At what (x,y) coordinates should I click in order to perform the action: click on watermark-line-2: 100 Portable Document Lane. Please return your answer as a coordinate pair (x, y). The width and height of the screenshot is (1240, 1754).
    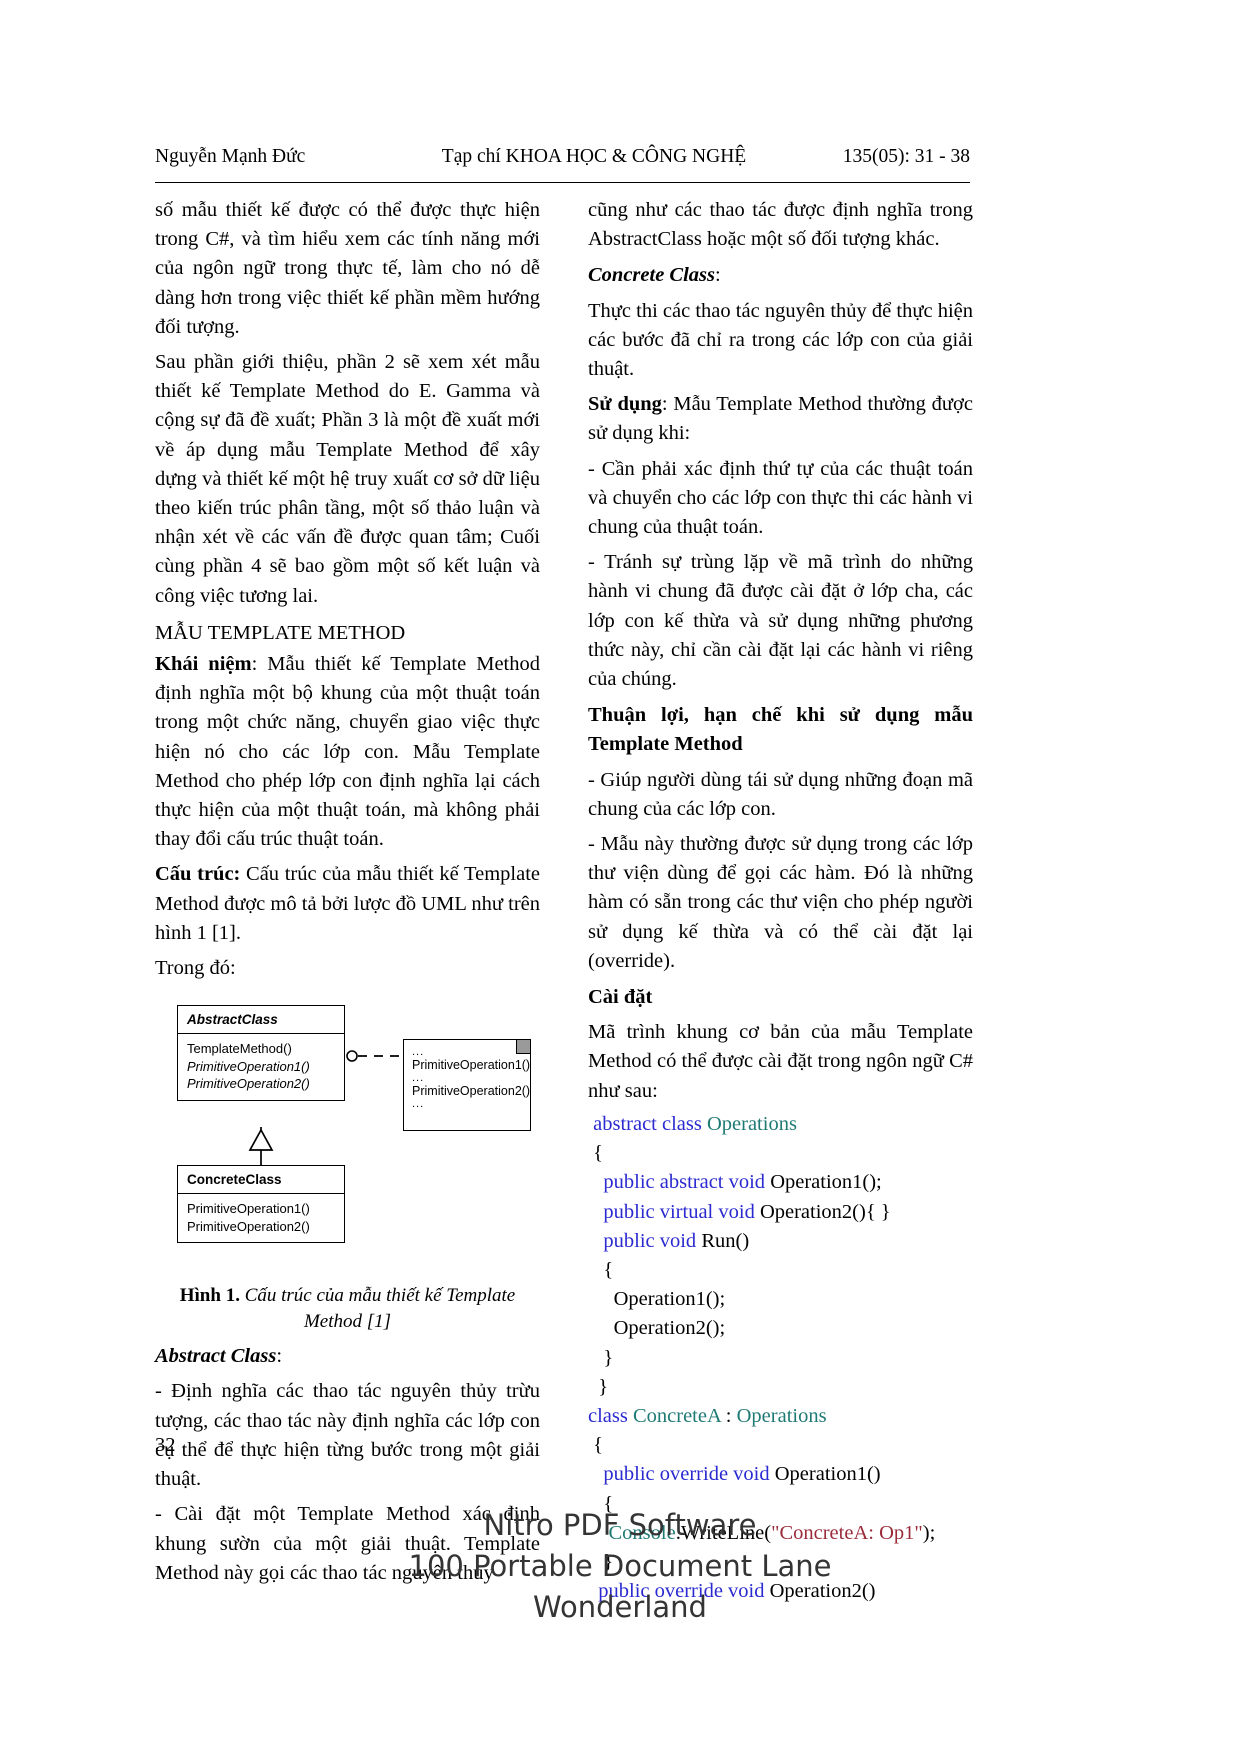
    Looking at the image, I should click on (620, 1566).